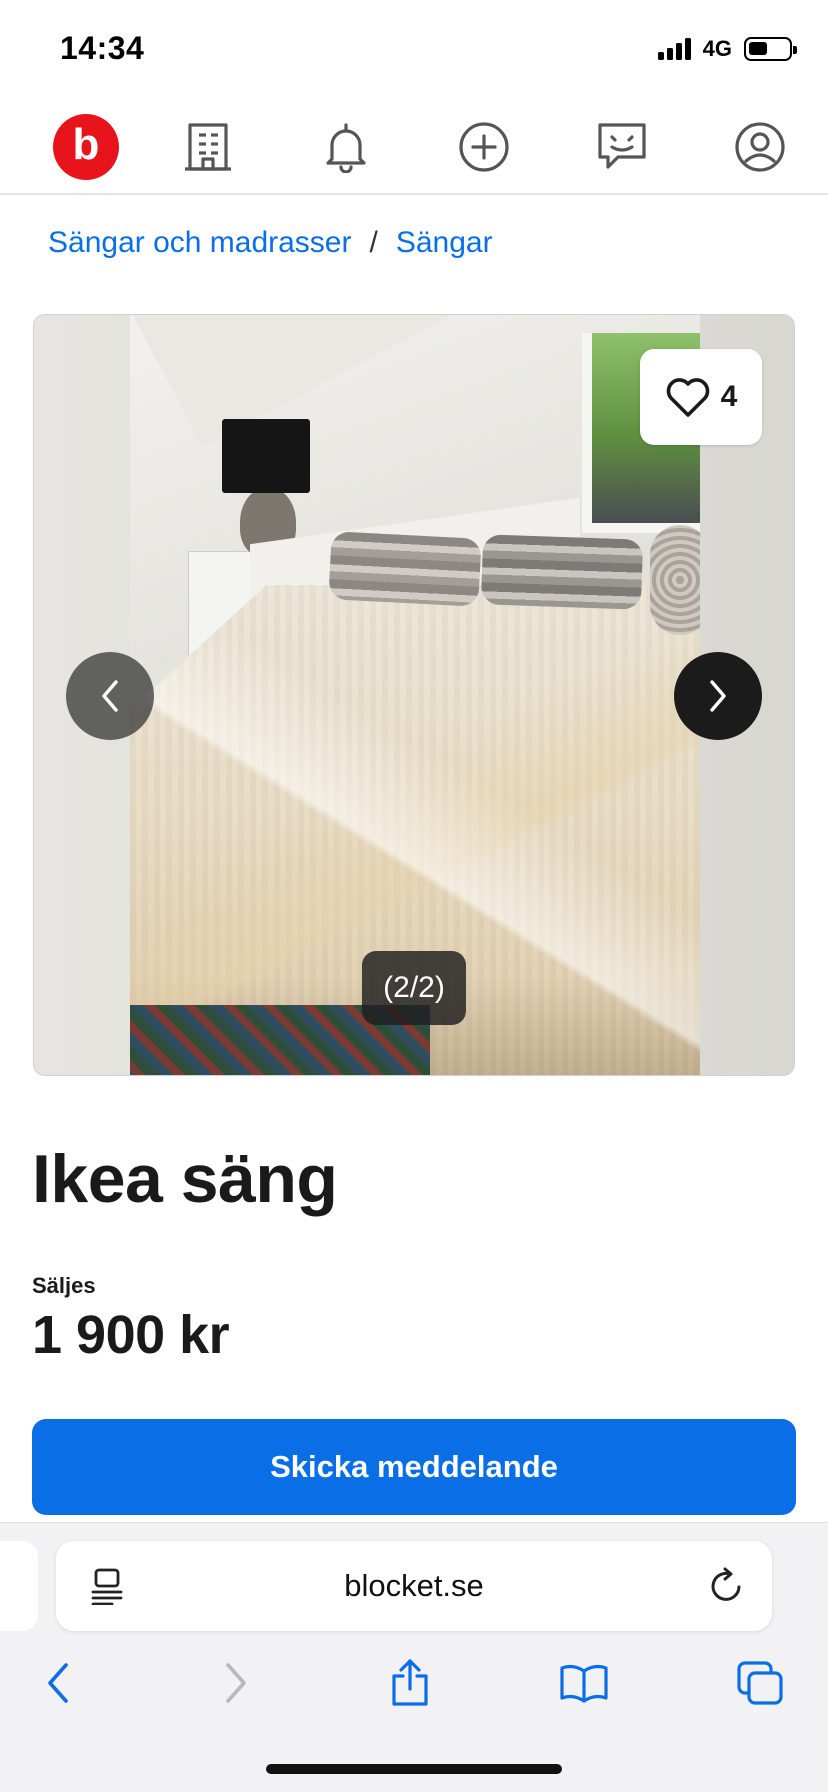 The width and height of the screenshot is (828, 1792). I want to click on next-image-button, so click(718, 696).